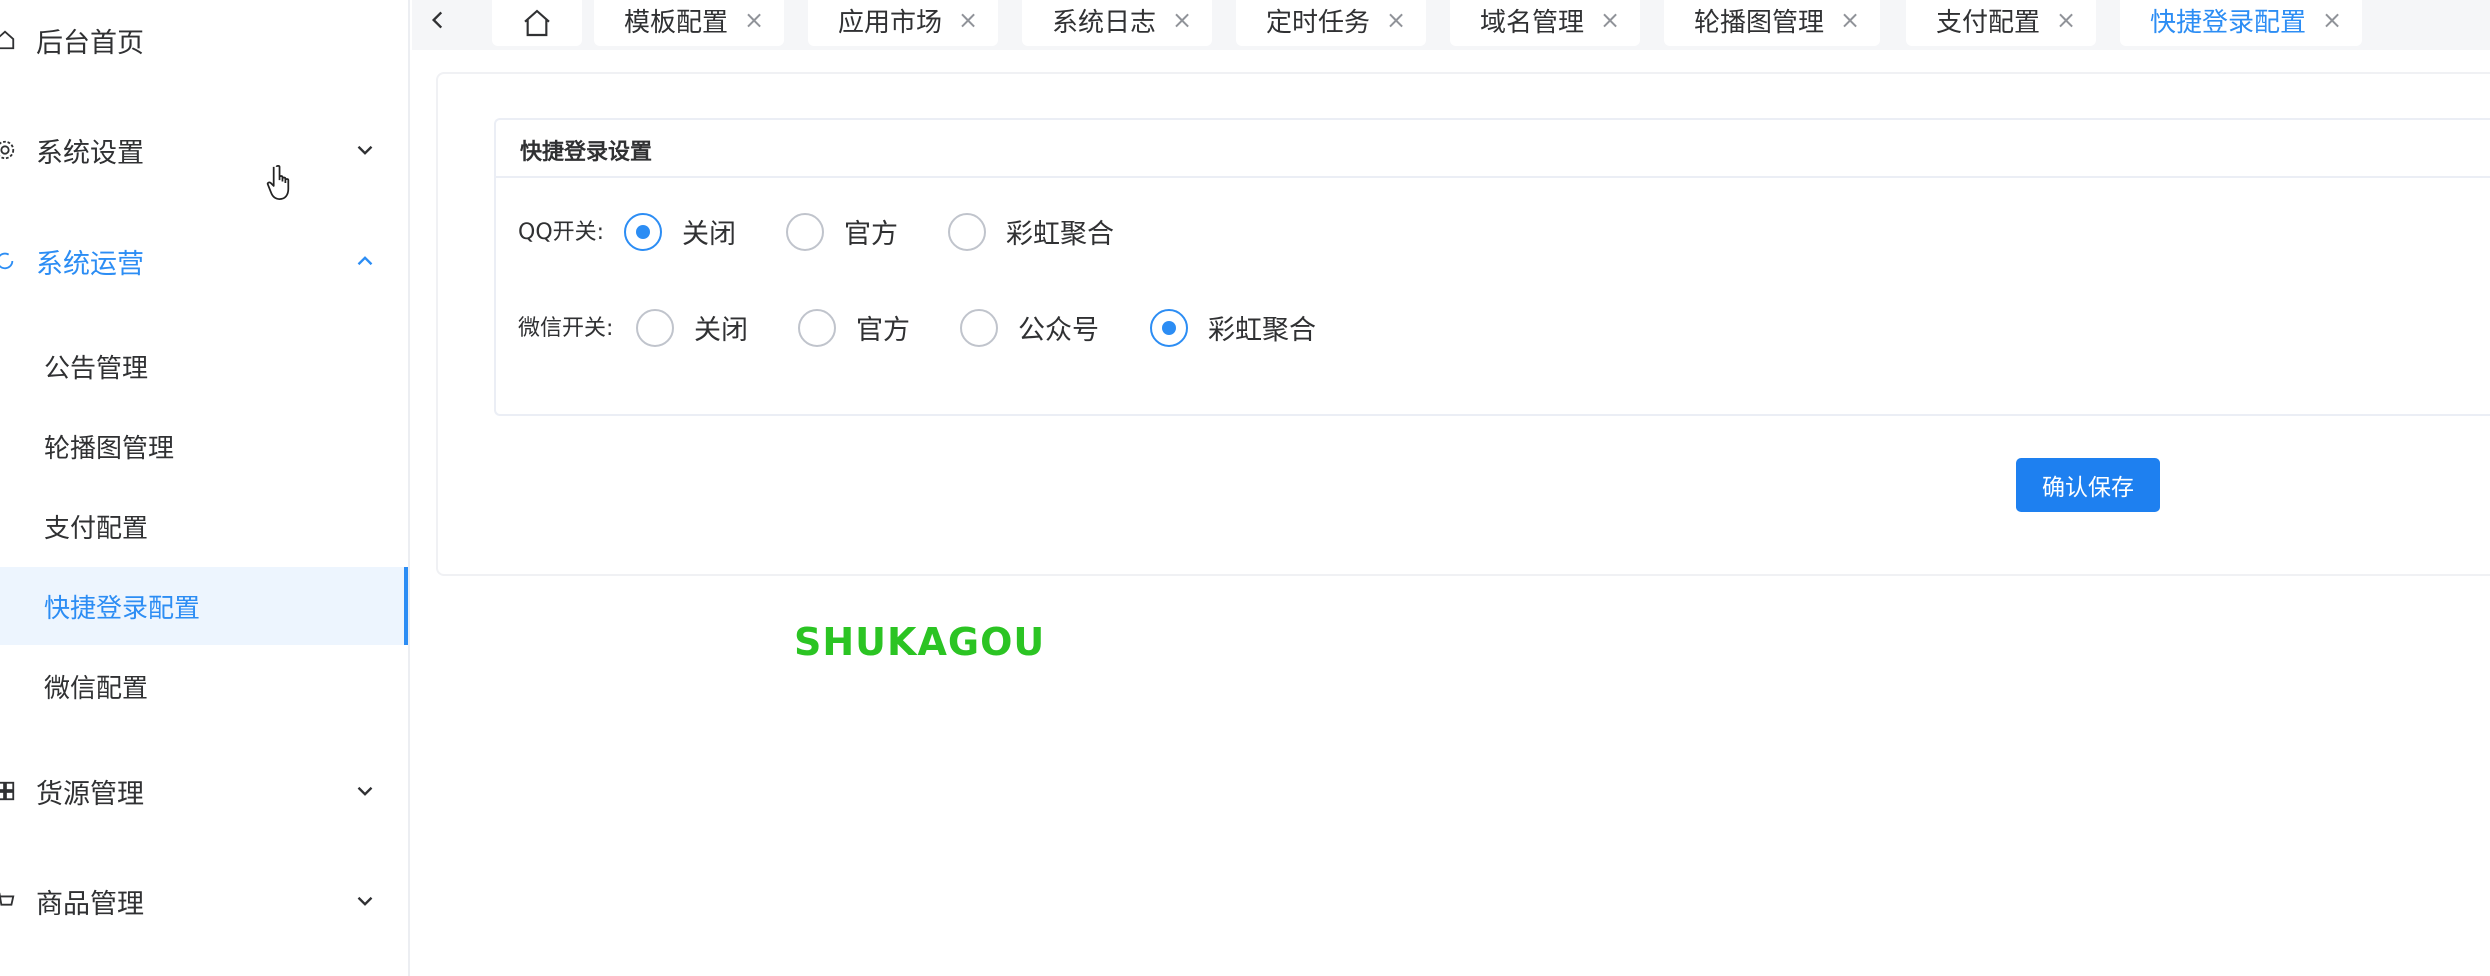 The width and height of the screenshot is (2490, 976). What do you see at coordinates (842, 231) in the screenshot?
I see `qq-radio-official: 官方` at bounding box center [842, 231].